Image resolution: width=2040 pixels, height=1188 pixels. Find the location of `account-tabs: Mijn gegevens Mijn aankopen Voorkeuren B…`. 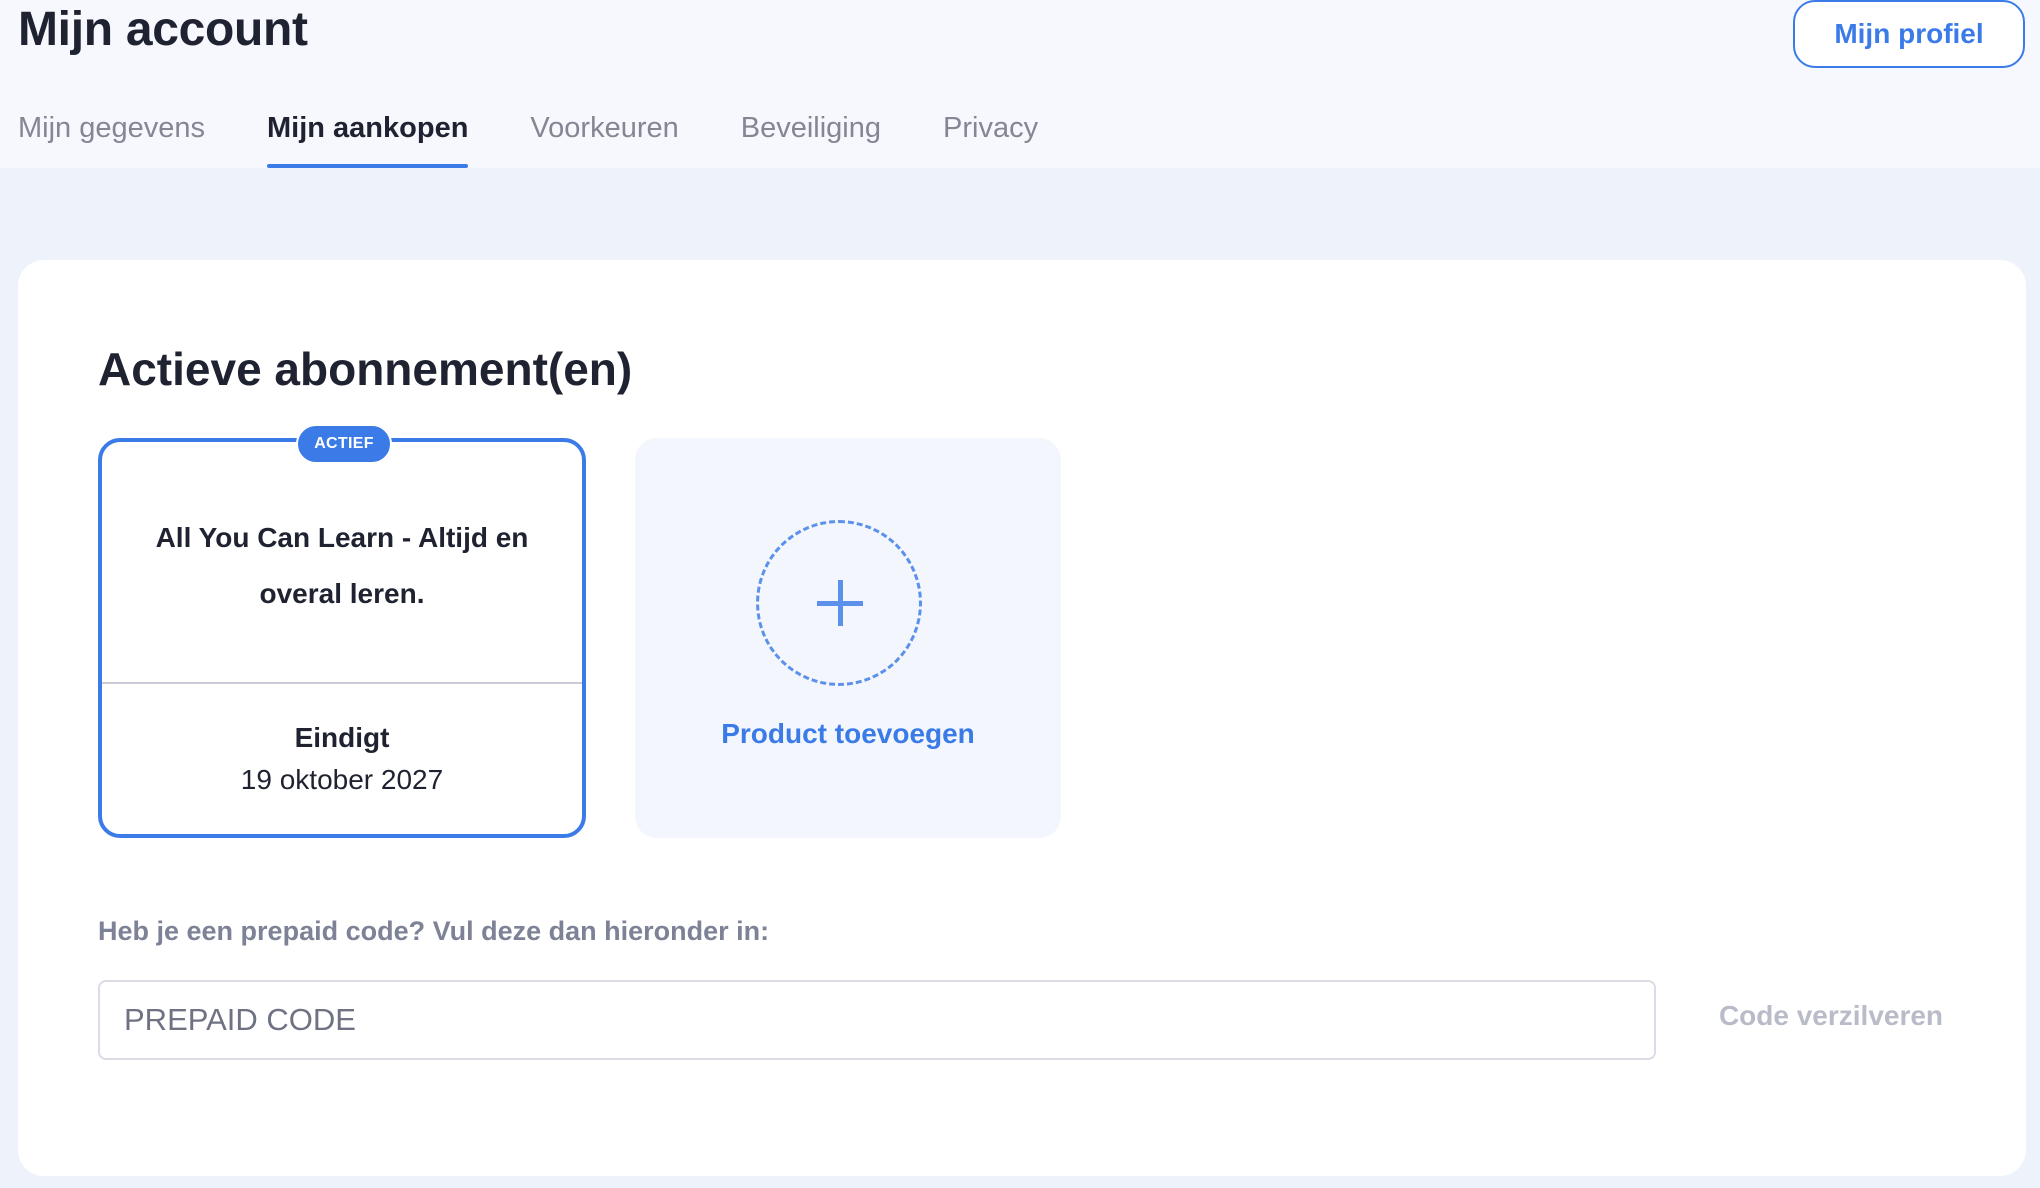

account-tabs: Mijn gegevens Mijn aankopen Voorkeuren B… is located at coordinates (559, 138).